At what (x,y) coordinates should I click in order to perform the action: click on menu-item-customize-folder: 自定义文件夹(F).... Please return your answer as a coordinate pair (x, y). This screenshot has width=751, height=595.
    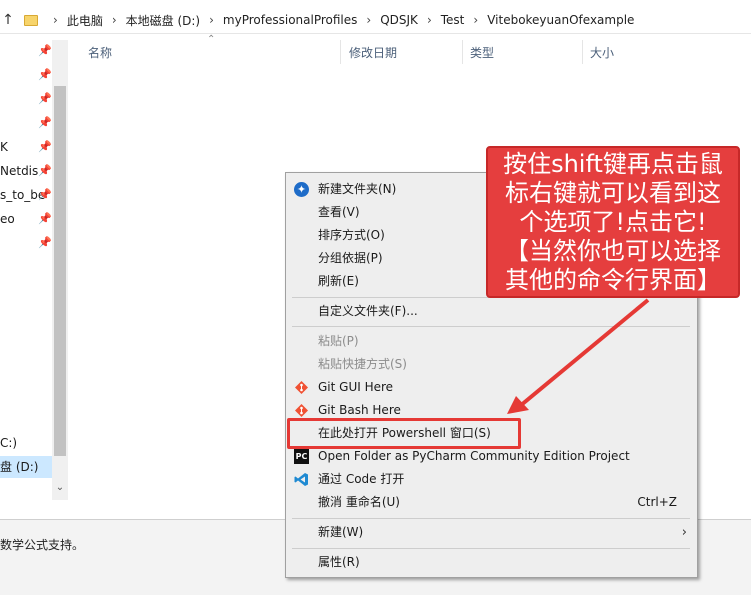
    Looking at the image, I should click on (491, 311).